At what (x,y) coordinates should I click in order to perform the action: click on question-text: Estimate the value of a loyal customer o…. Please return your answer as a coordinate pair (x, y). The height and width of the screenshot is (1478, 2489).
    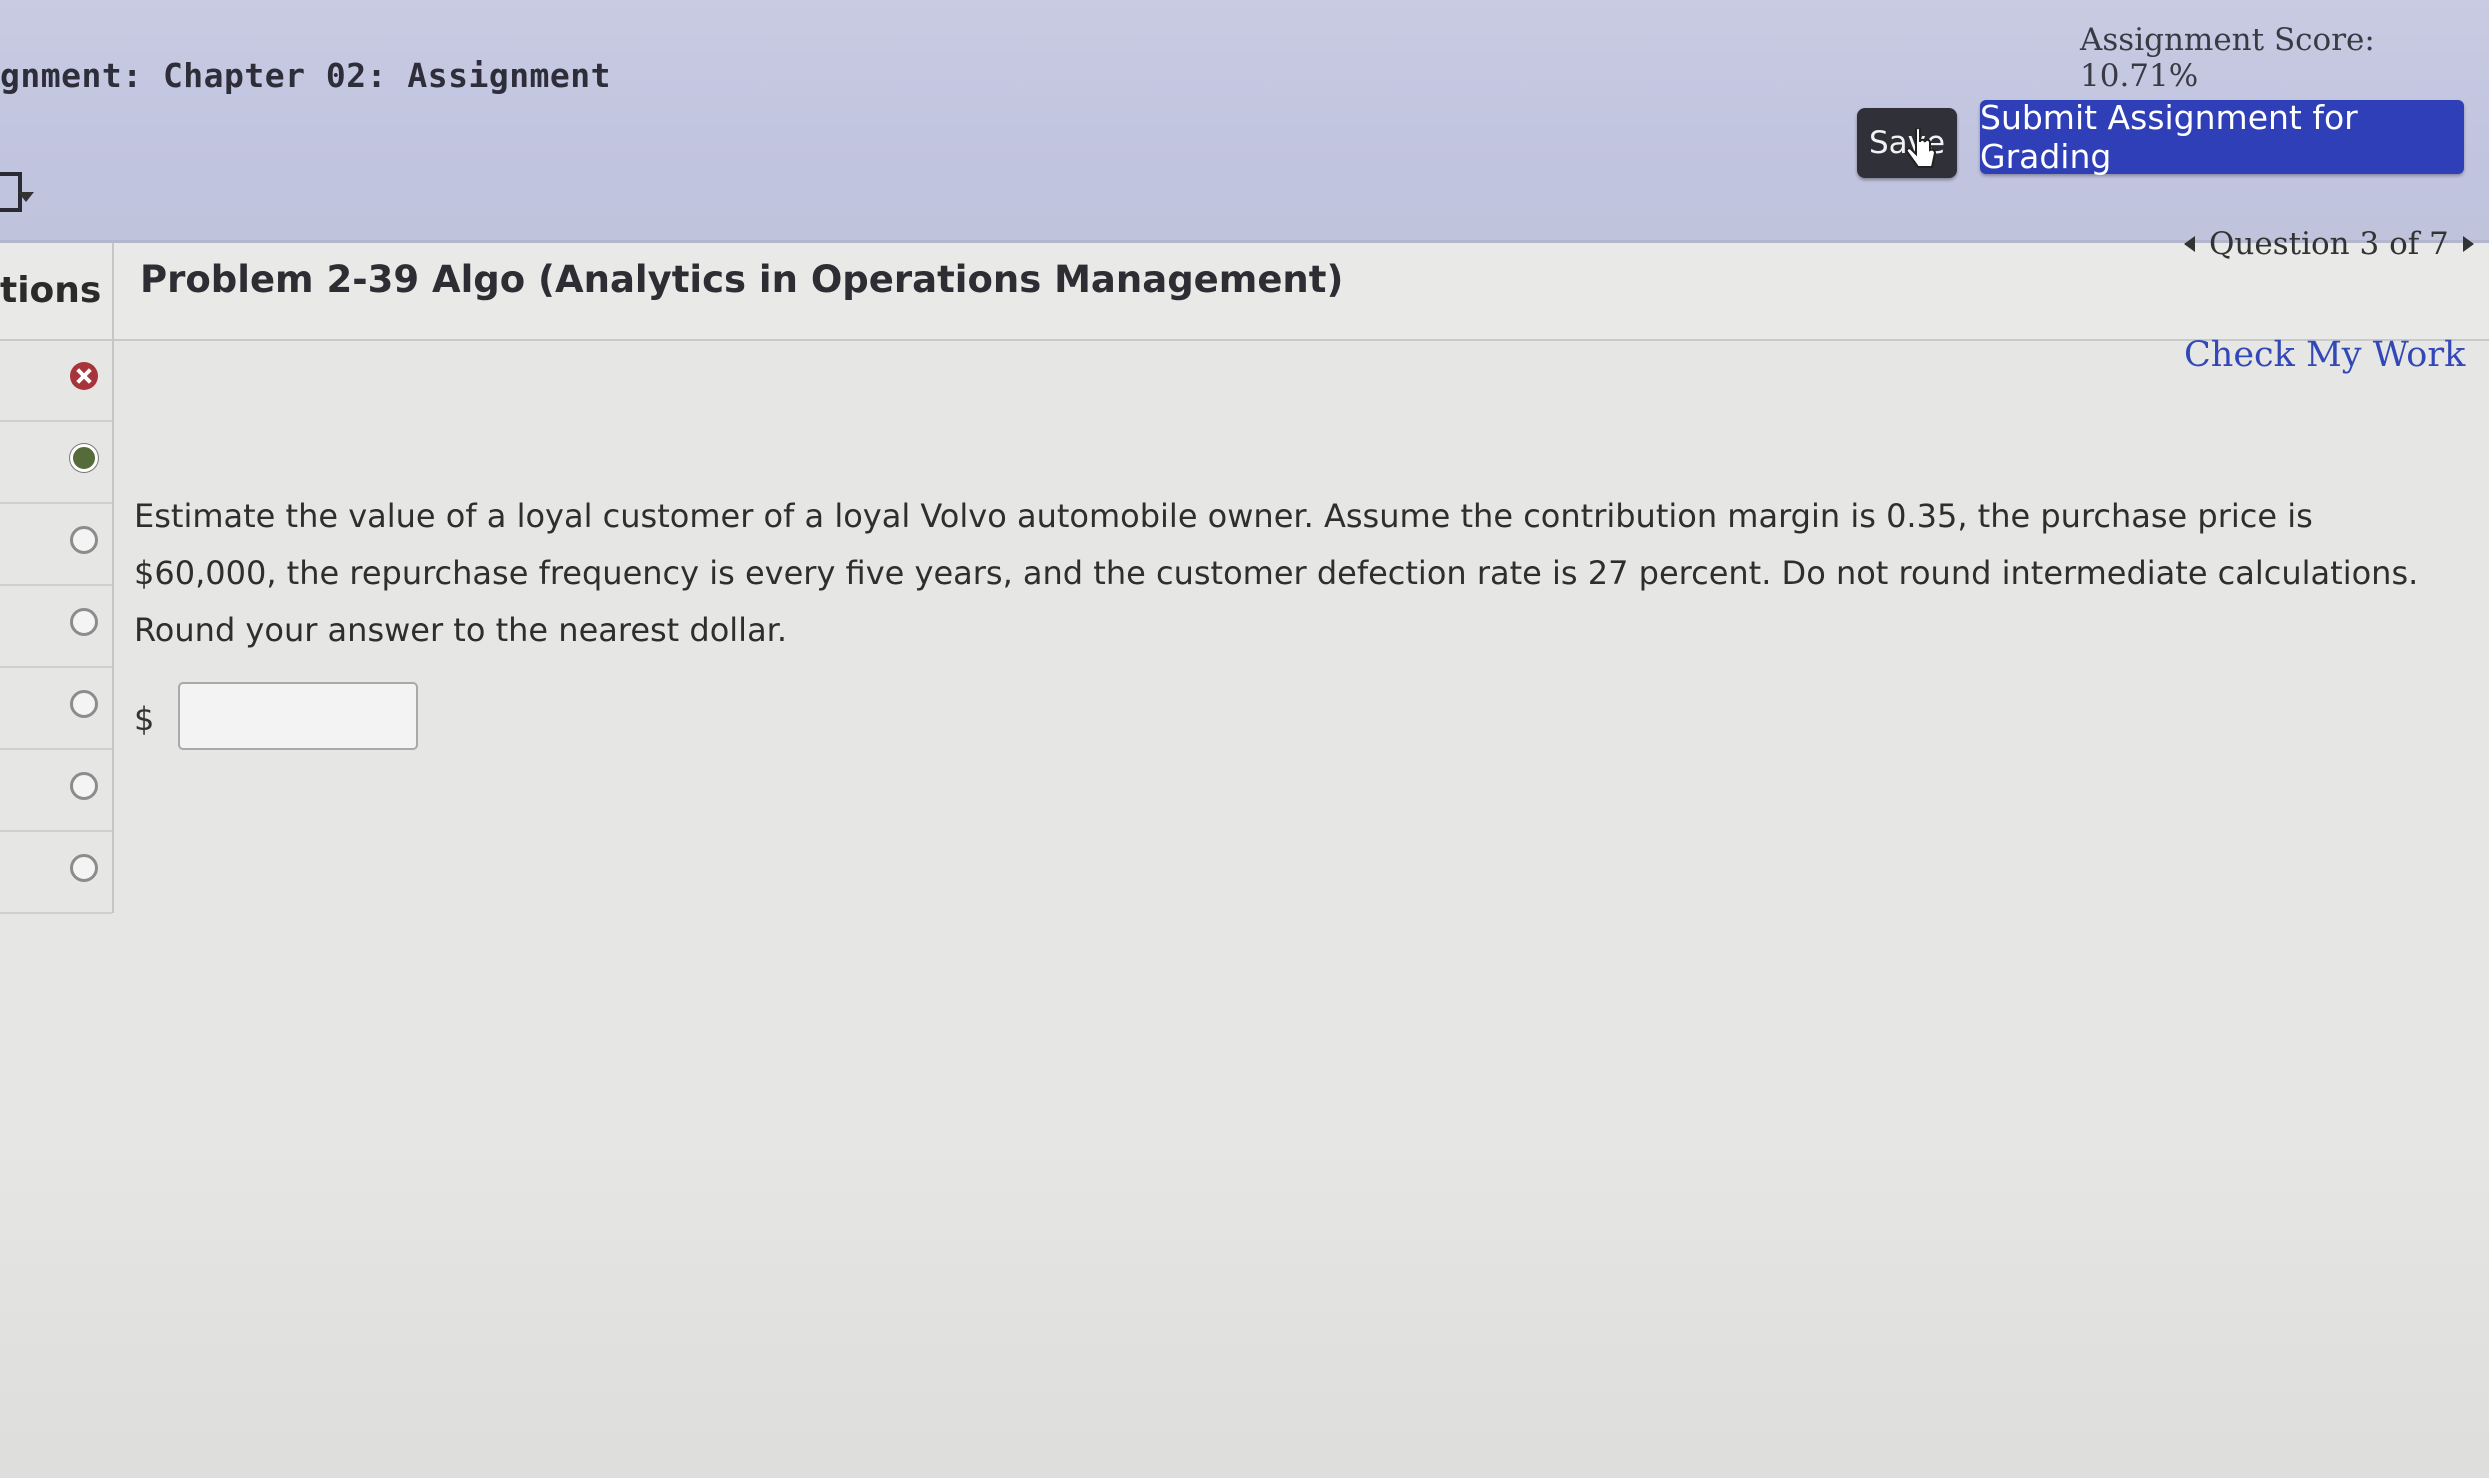
    Looking at the image, I should click on (1276, 573).